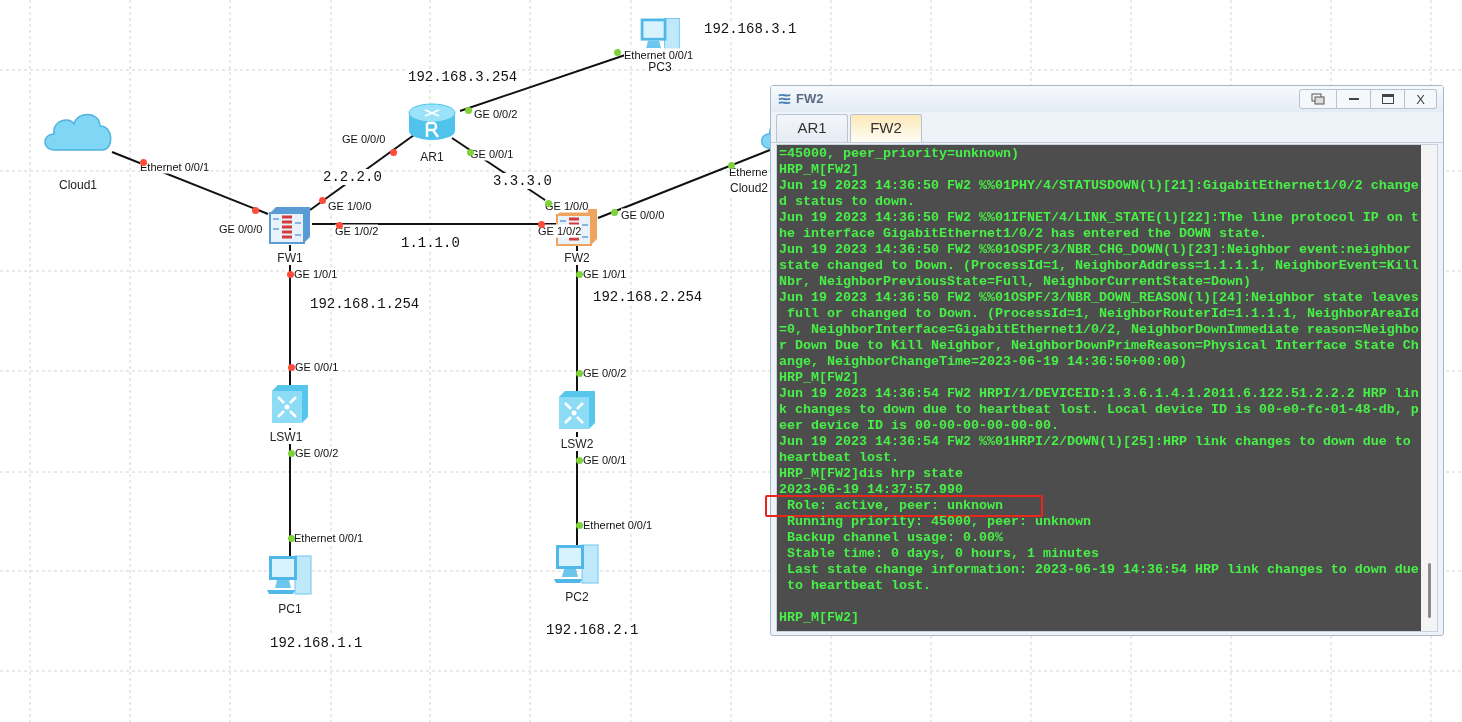  I want to click on close-button: X, so click(1421, 99).